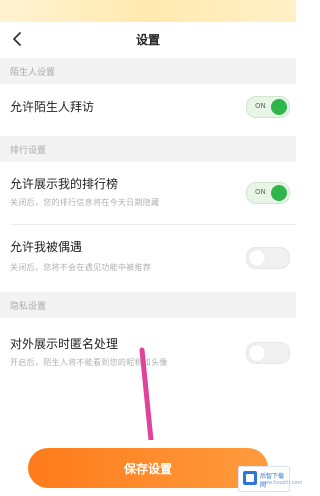 This screenshot has width=320, height=496. I want to click on section-header-stranger: 陌生人设置, so click(148, 71).